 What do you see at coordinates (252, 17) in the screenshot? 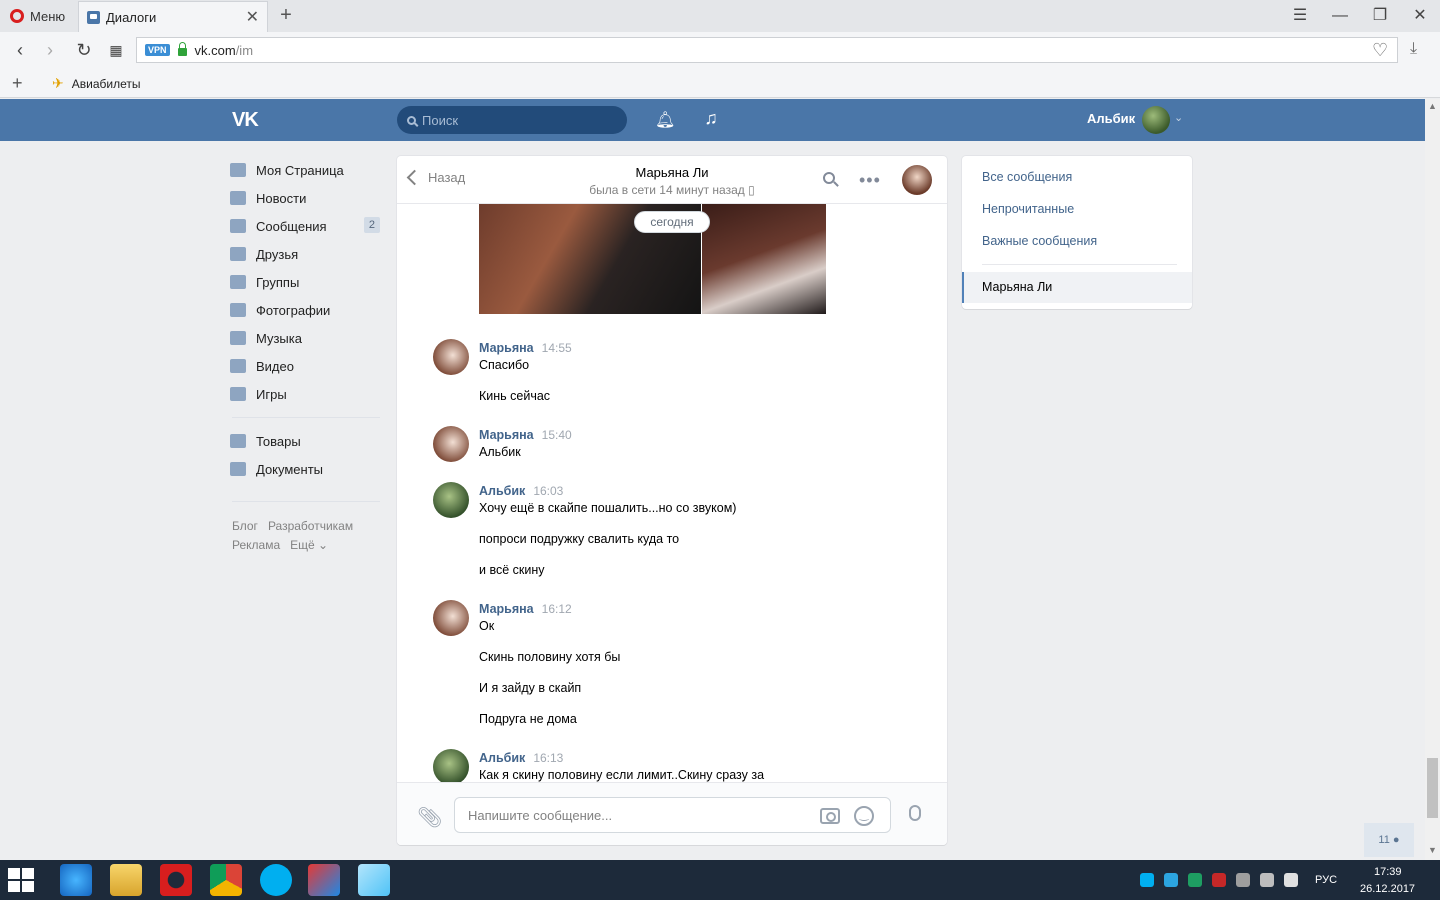
I see `tab-close-icon: ✕` at bounding box center [252, 17].